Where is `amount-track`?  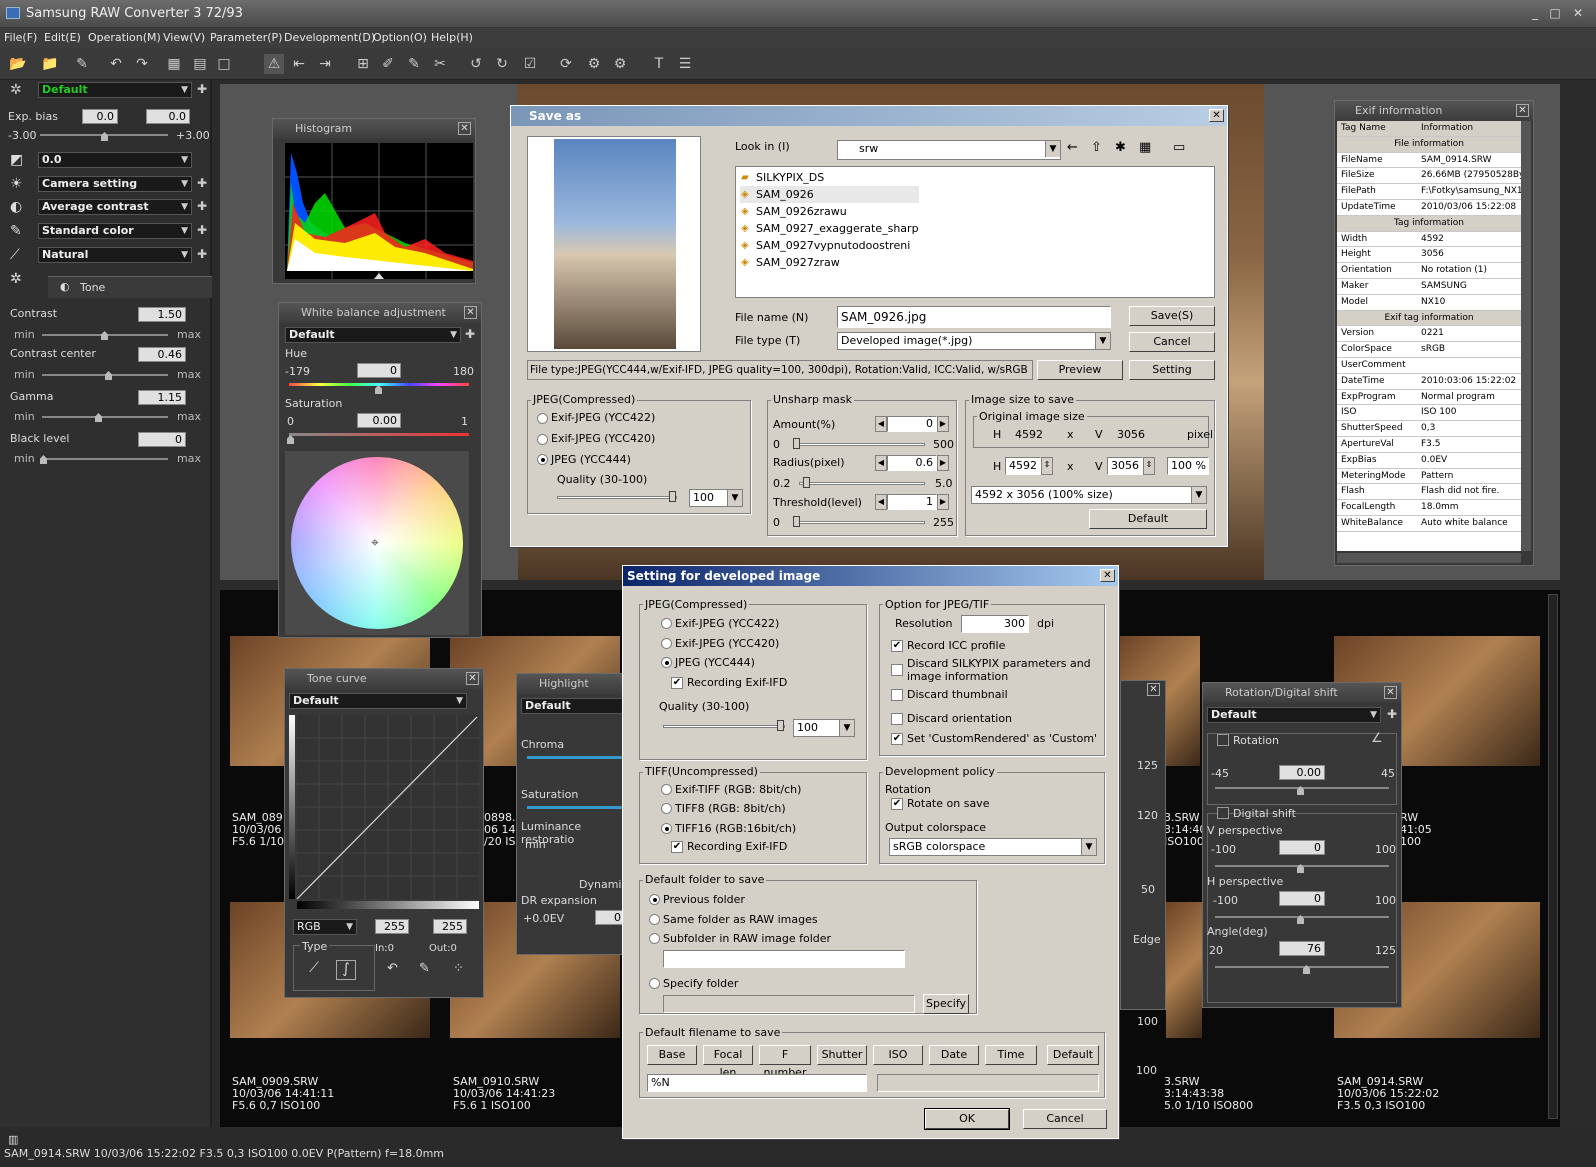 amount-track is located at coordinates (859, 444).